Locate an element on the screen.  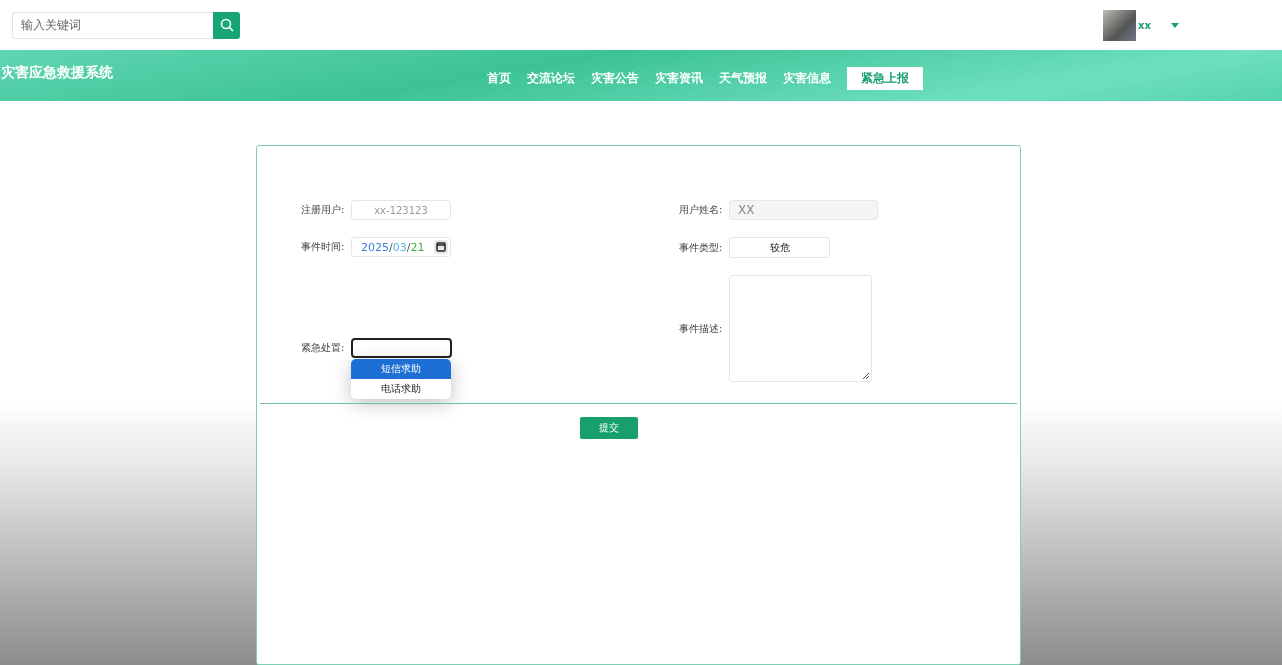
field-label: 事件描述: is located at coordinates (701, 328).